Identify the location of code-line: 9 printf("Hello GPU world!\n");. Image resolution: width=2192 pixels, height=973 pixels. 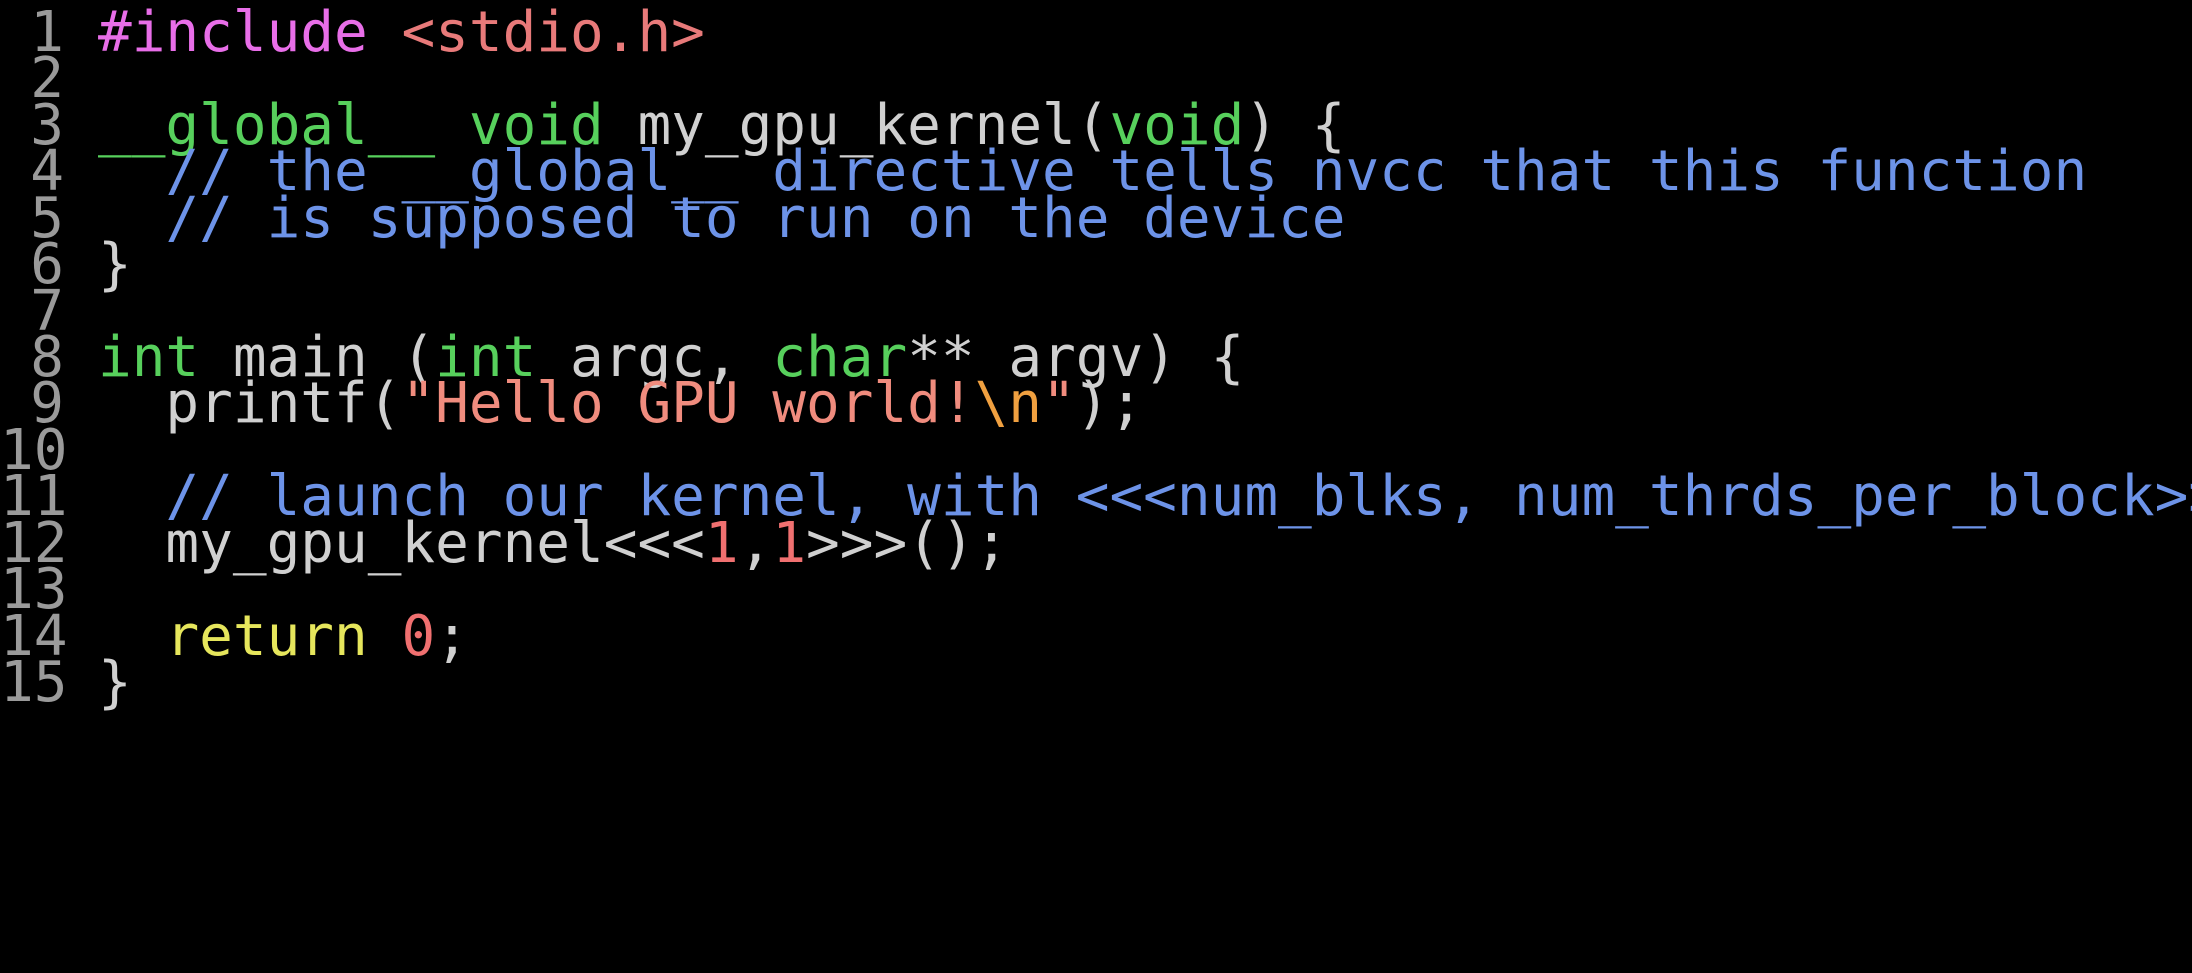
(571, 403).